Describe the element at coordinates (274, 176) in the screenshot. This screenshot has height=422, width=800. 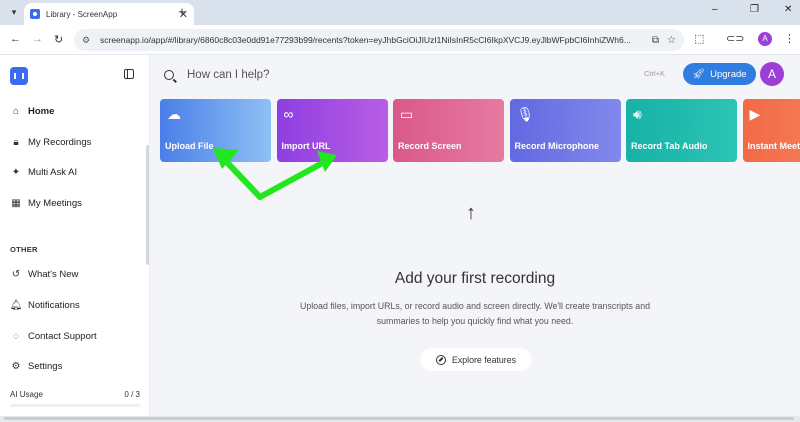
I see `annotation-arrow-path` at that location.